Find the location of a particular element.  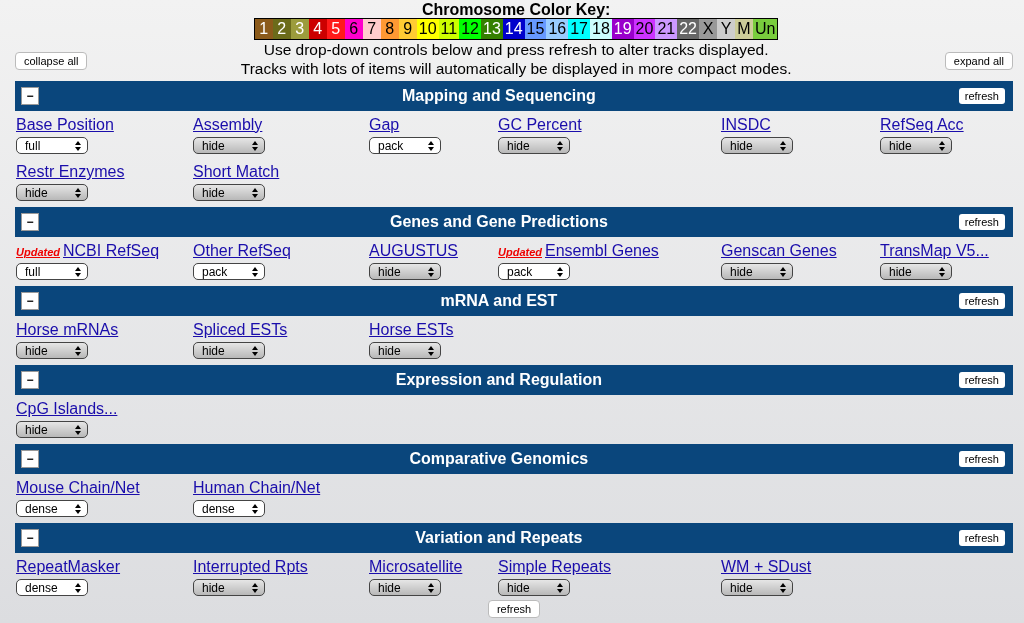

track-link: AUGUSTUS is located at coordinates (413, 251).